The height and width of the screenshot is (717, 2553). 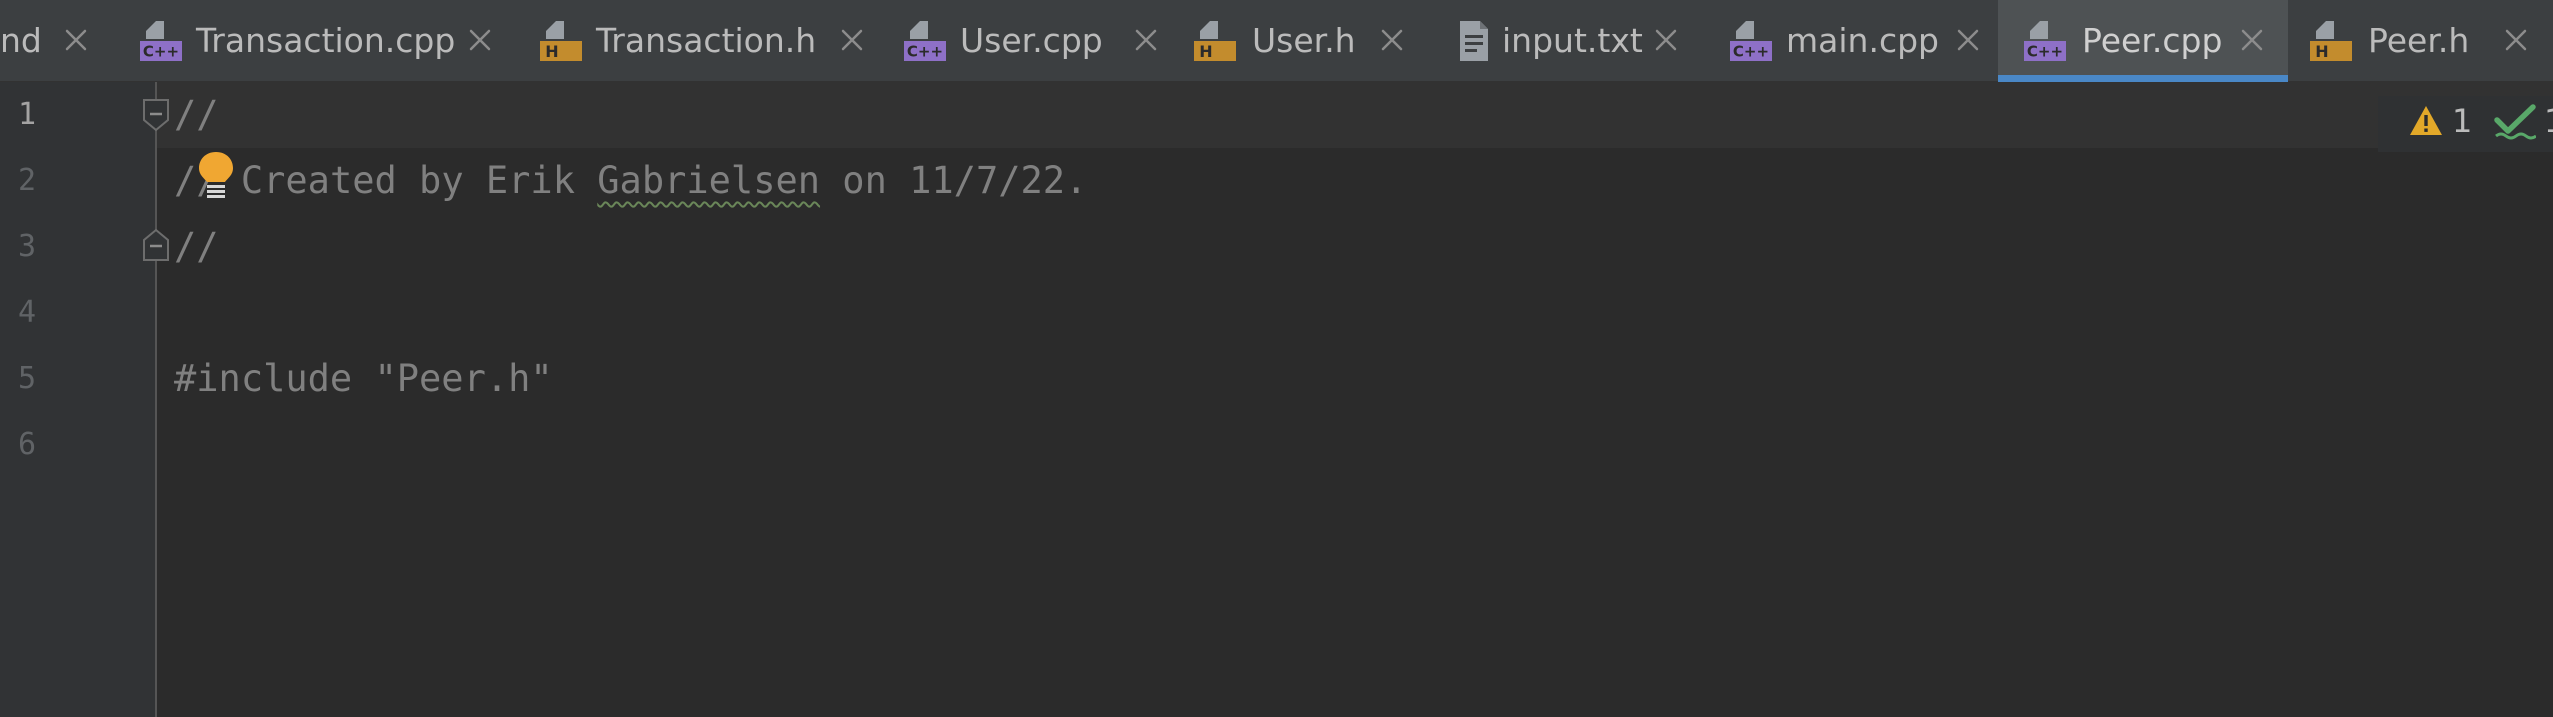 What do you see at coordinates (1862, 40) in the screenshot?
I see `tab-label: main.cpp` at bounding box center [1862, 40].